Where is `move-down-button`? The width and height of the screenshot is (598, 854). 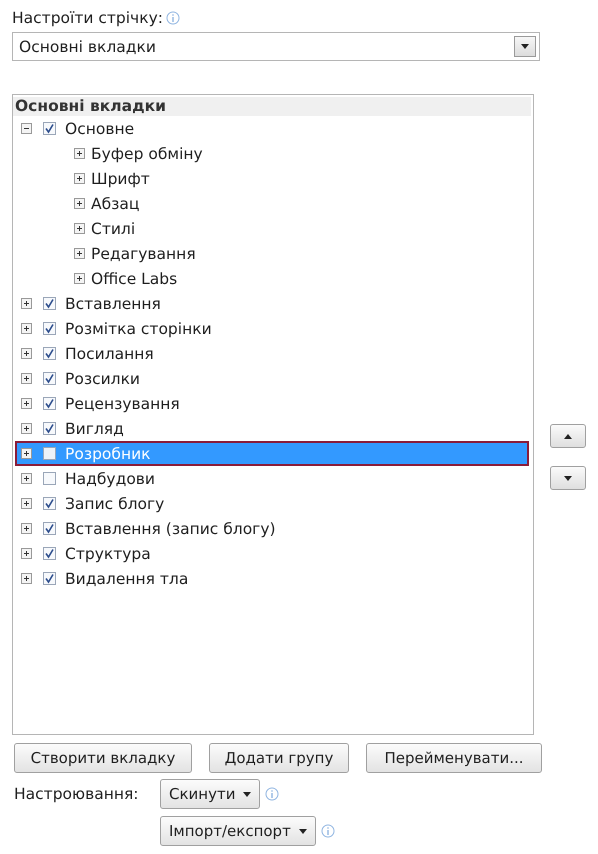 move-down-button is located at coordinates (568, 478).